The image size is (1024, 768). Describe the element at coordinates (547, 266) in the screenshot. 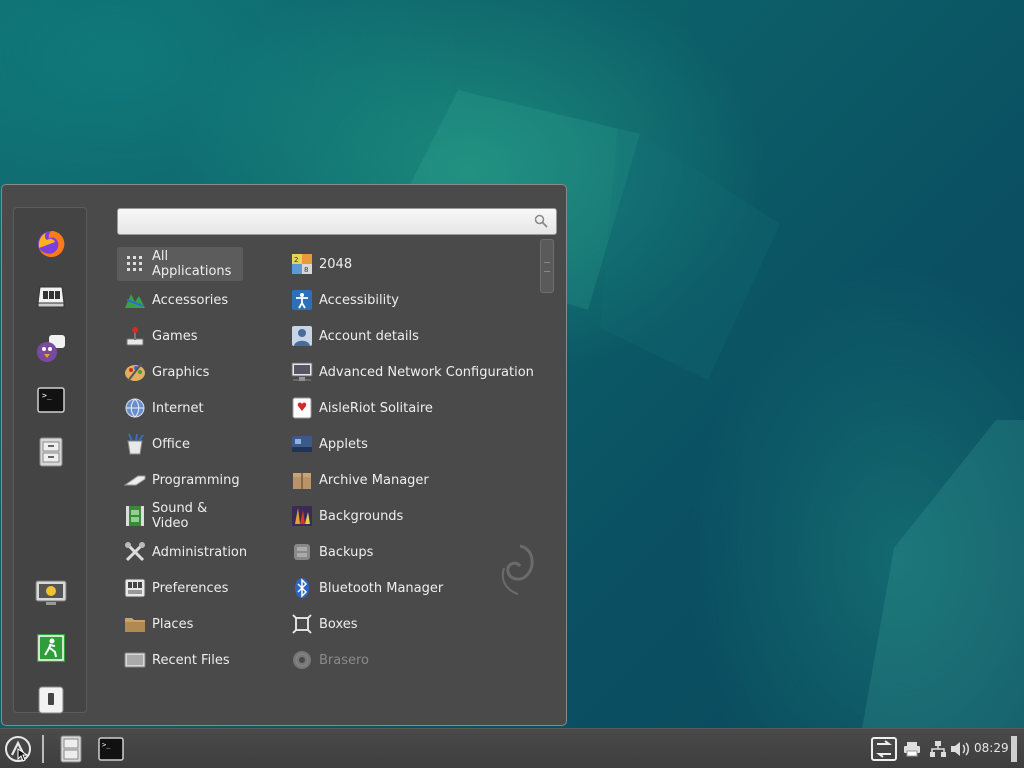

I see `scrollbar-thumb` at that location.